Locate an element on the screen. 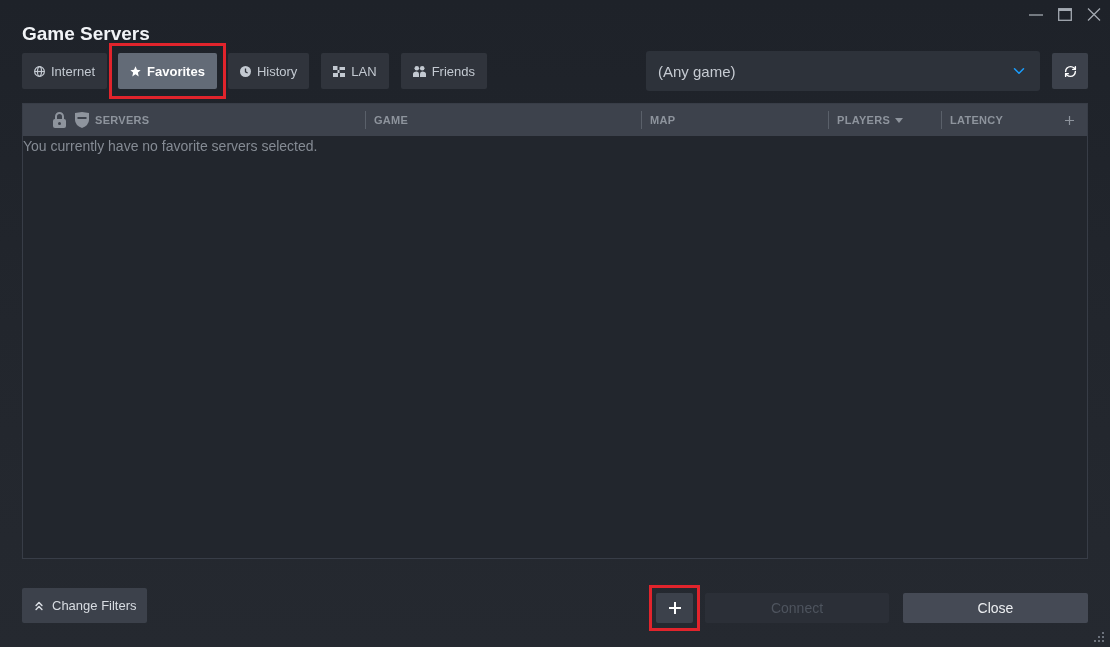  close-button: Close is located at coordinates (995, 608).